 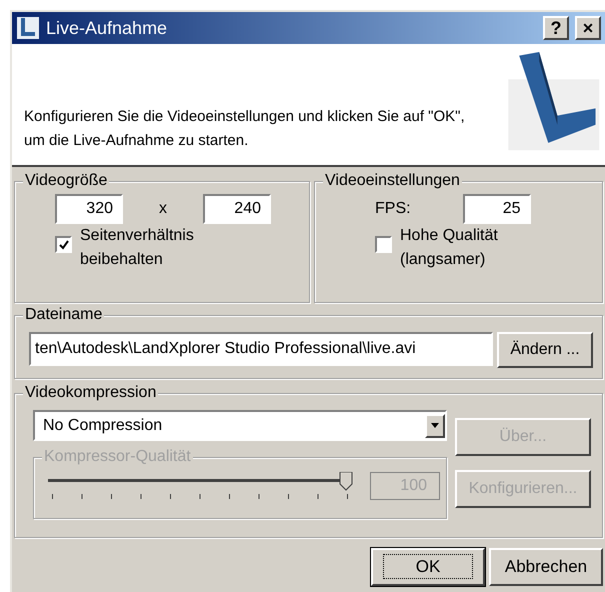 I want to click on codec-dropdown: No Compression, so click(x=240, y=425).